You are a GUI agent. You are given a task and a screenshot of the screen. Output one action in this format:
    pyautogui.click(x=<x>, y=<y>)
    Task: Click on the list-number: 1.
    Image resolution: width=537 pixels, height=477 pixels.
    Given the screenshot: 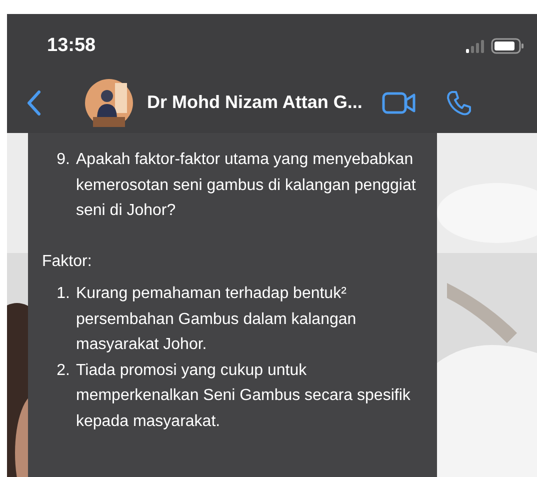 What is the action you would take?
    pyautogui.click(x=63, y=294)
    